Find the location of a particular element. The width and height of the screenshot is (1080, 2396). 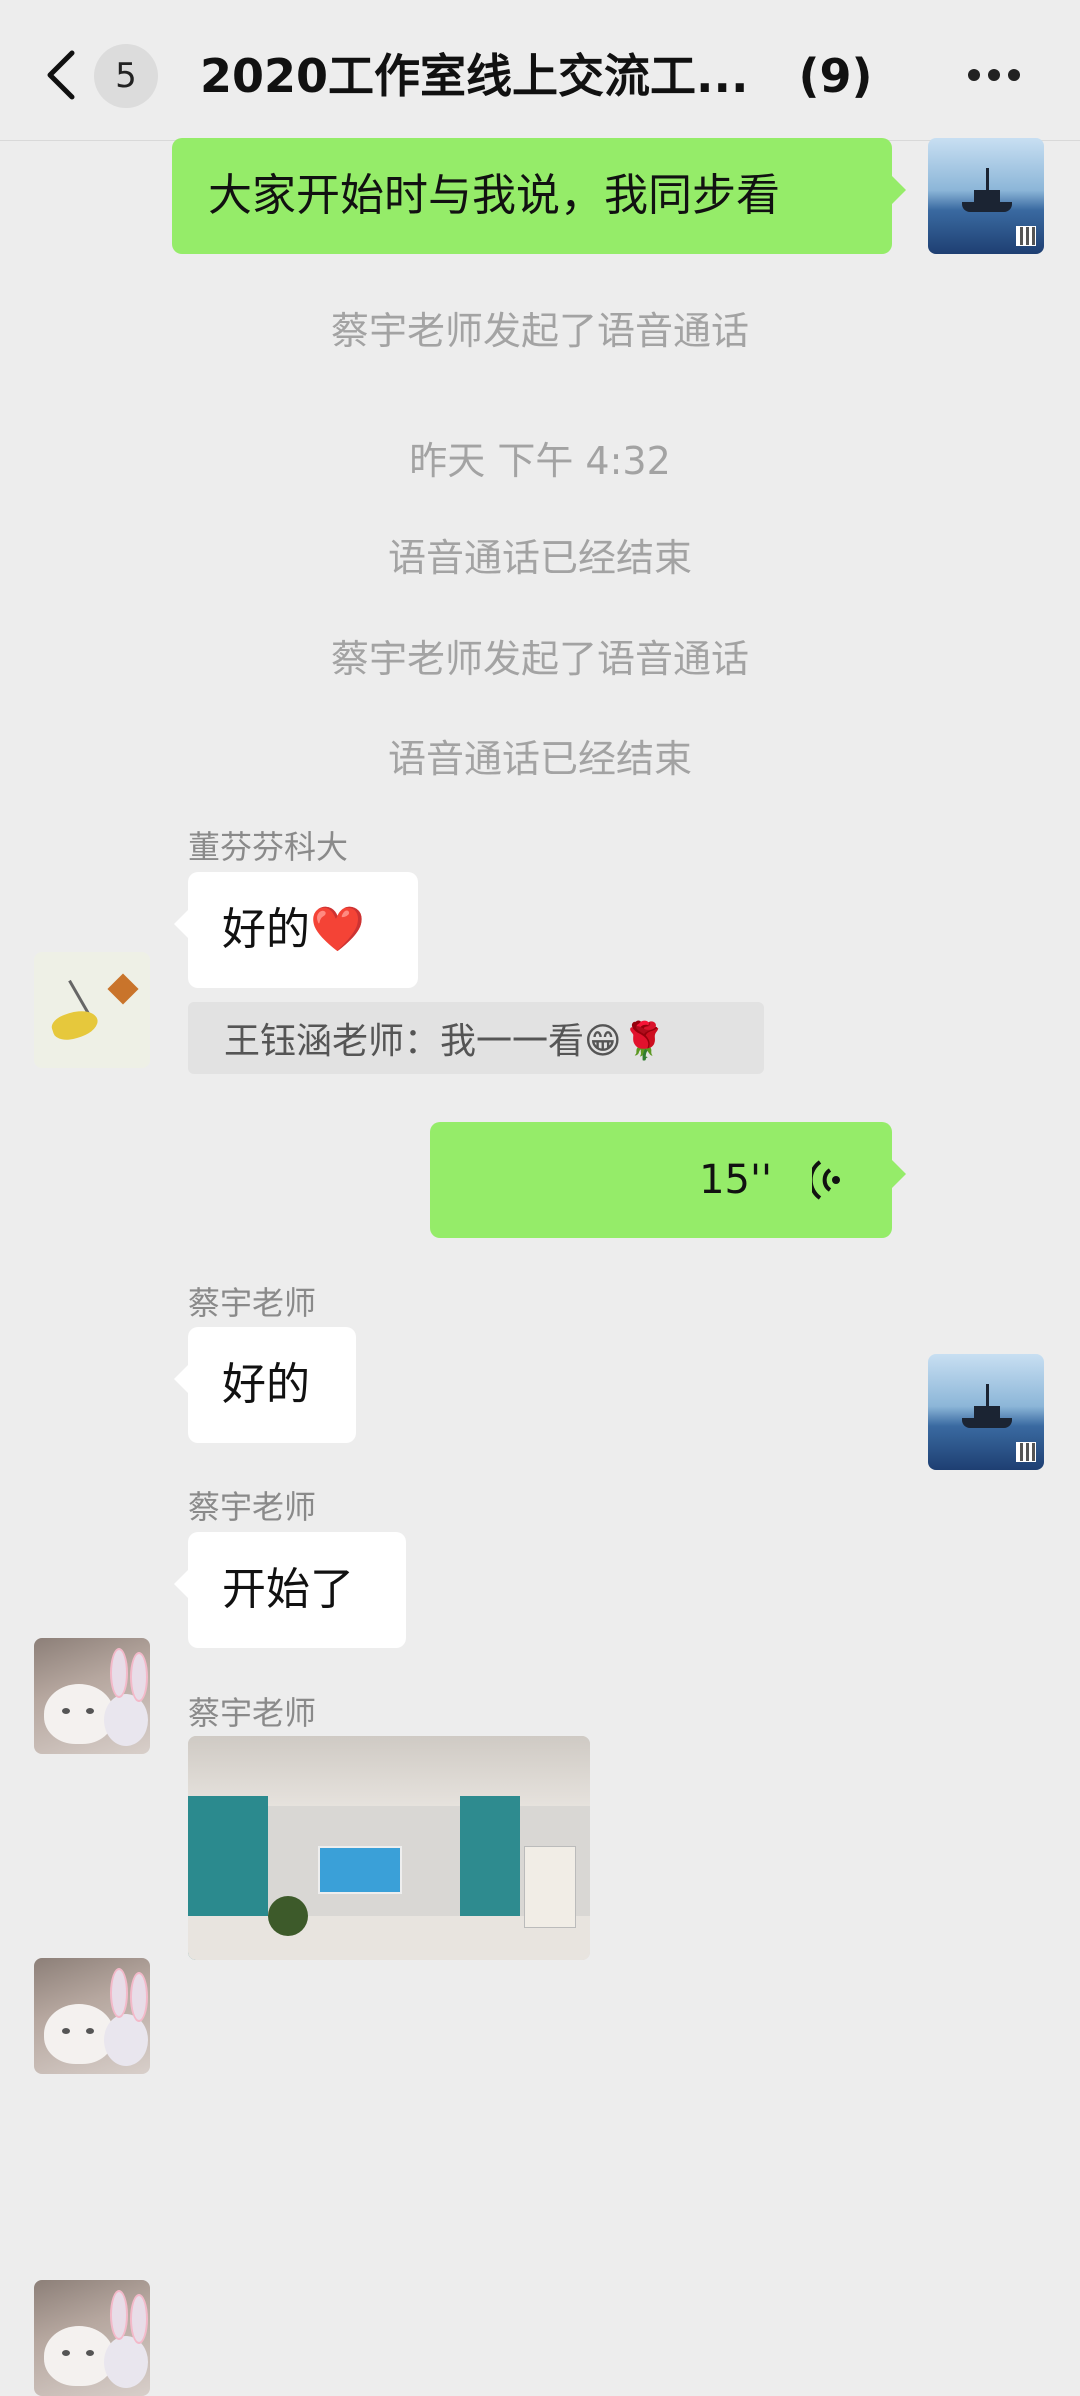

more-dots-icon is located at coordinates (998, 75).